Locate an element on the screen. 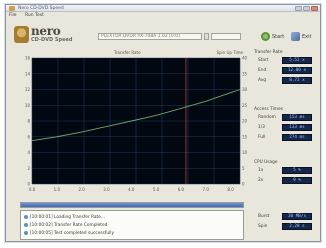  title-bar: Nero CD-DVD Speed is located at coordinates (163, 8).